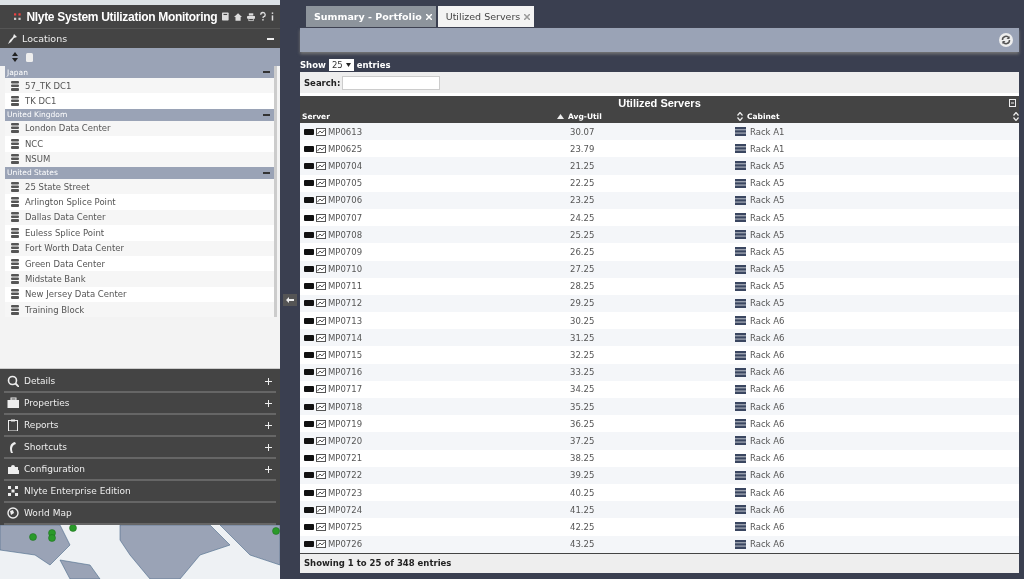  Describe the element at coordinates (251, 16) in the screenshot. I see `print-icon` at that location.